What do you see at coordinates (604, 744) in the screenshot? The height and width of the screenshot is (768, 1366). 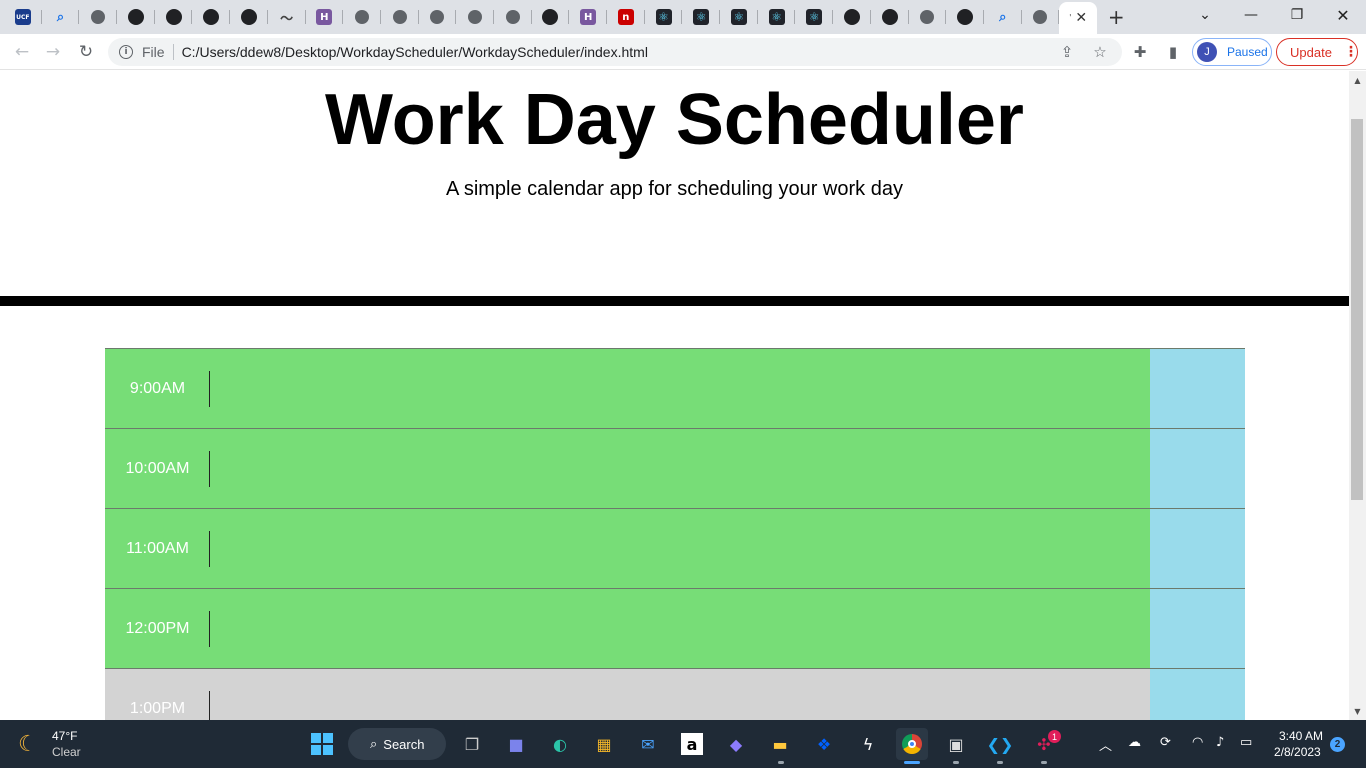 I see `store-icon: ▦` at bounding box center [604, 744].